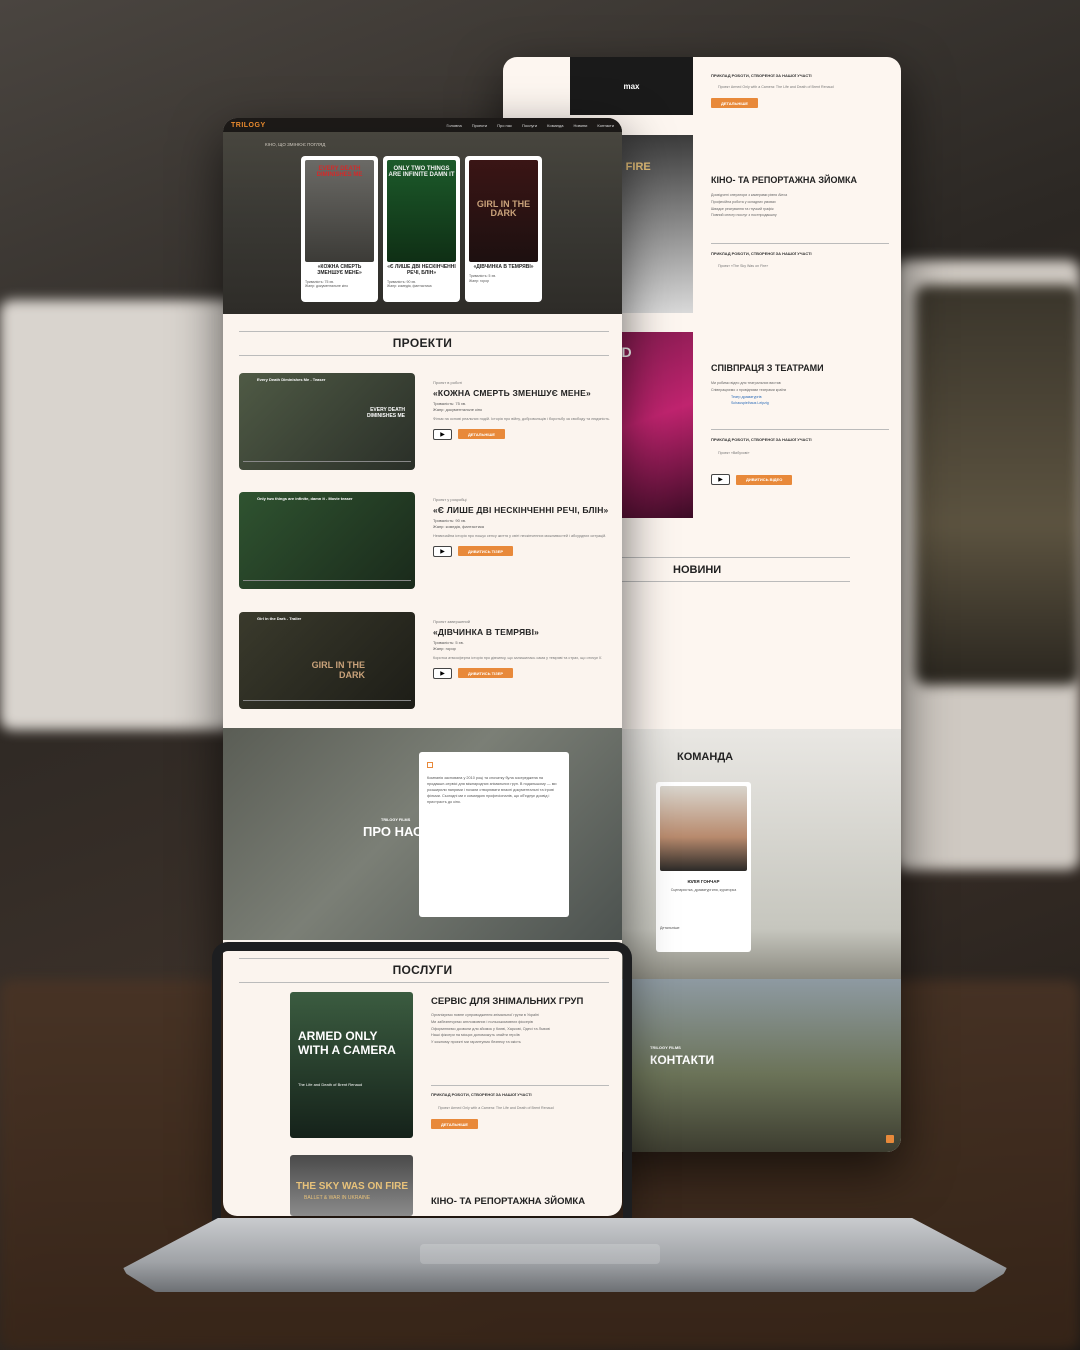 The height and width of the screenshot is (1350, 1080). I want to click on nav-item-services: Послуги, so click(529, 125).